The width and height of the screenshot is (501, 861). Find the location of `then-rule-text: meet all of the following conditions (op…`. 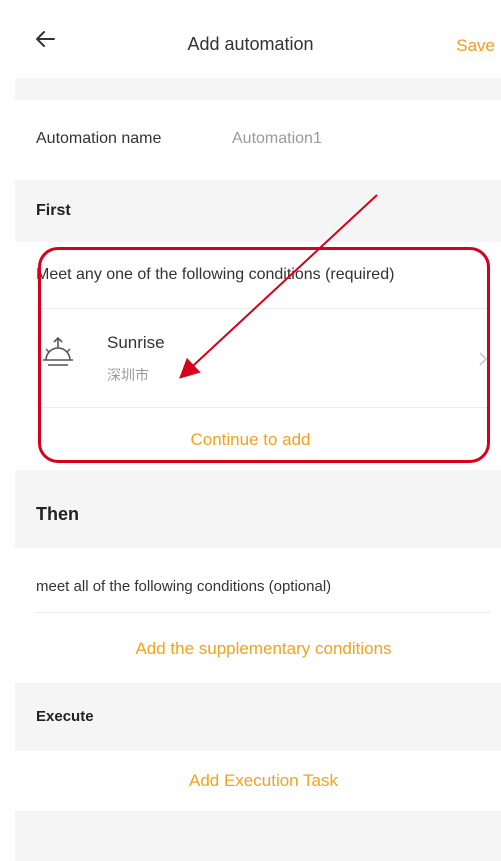

then-rule-text: meet all of the following conditions (op… is located at coordinates (184, 586).